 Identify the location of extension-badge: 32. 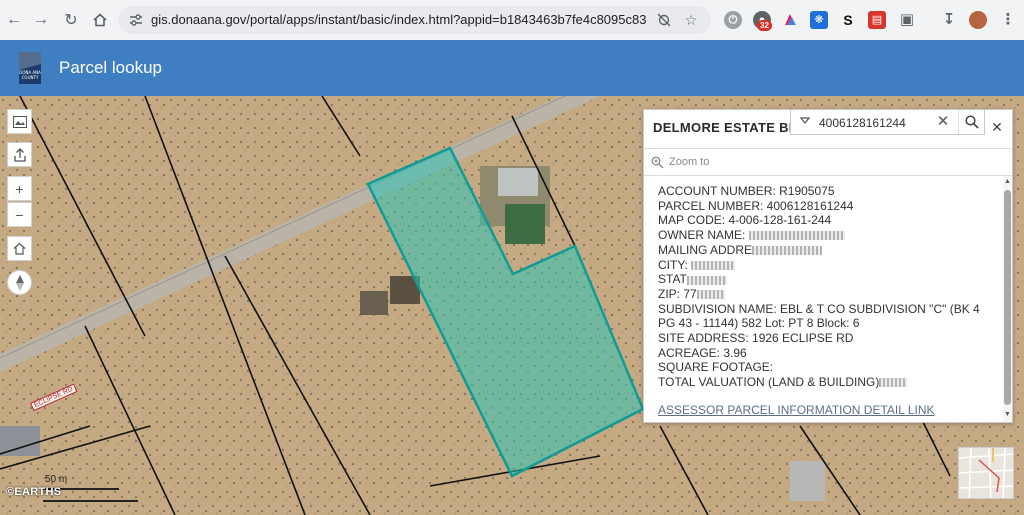
(764, 25).